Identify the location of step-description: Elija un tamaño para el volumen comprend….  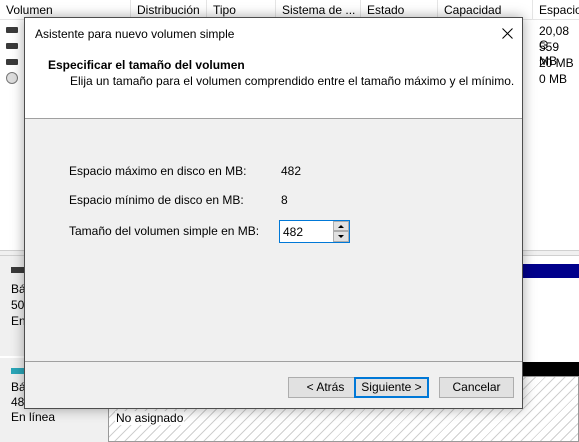
(292, 81).